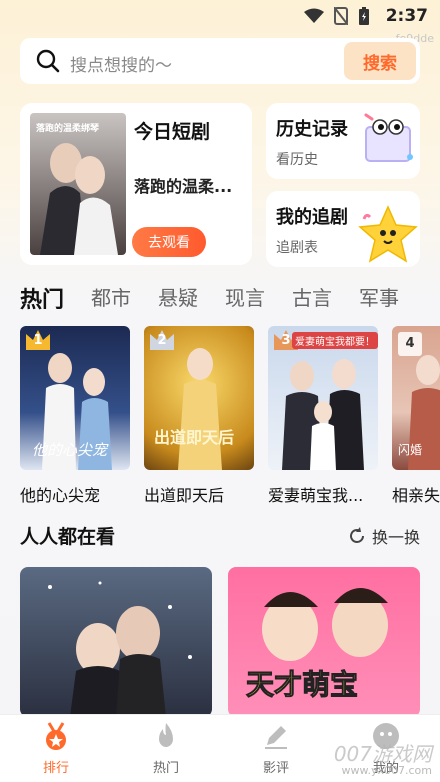  Describe the element at coordinates (335, 340) in the screenshot. I see `hot-cover-text: 爱妻萌宝我都要！` at that location.